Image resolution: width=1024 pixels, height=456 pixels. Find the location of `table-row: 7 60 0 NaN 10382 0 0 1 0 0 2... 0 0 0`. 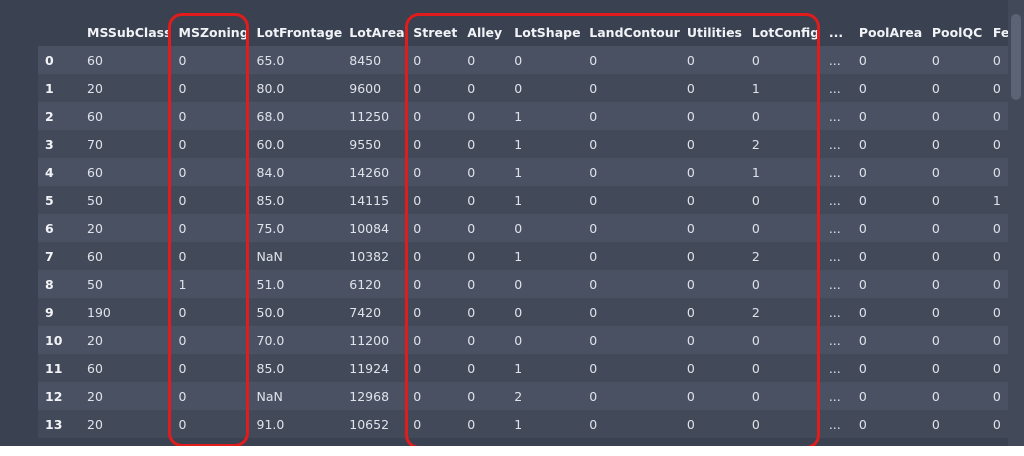

table-row: 7 60 0 NaN 10382 0 0 1 0 0 2... 0 0 0 is located at coordinates (527, 256).